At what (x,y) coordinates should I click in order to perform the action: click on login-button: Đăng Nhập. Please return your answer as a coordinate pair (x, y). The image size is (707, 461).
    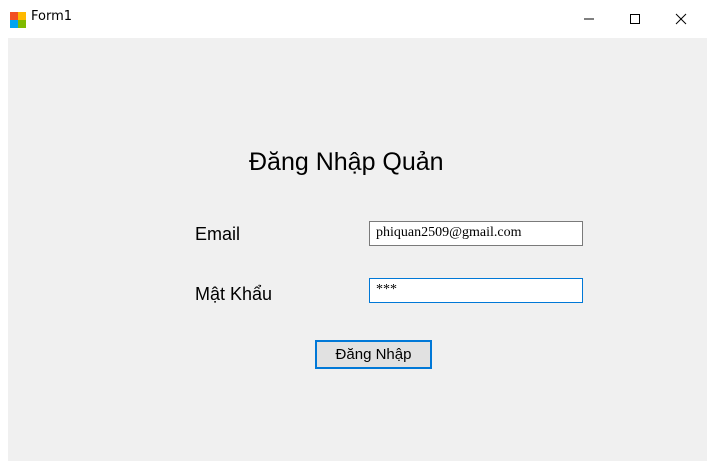
    Looking at the image, I should click on (373, 354).